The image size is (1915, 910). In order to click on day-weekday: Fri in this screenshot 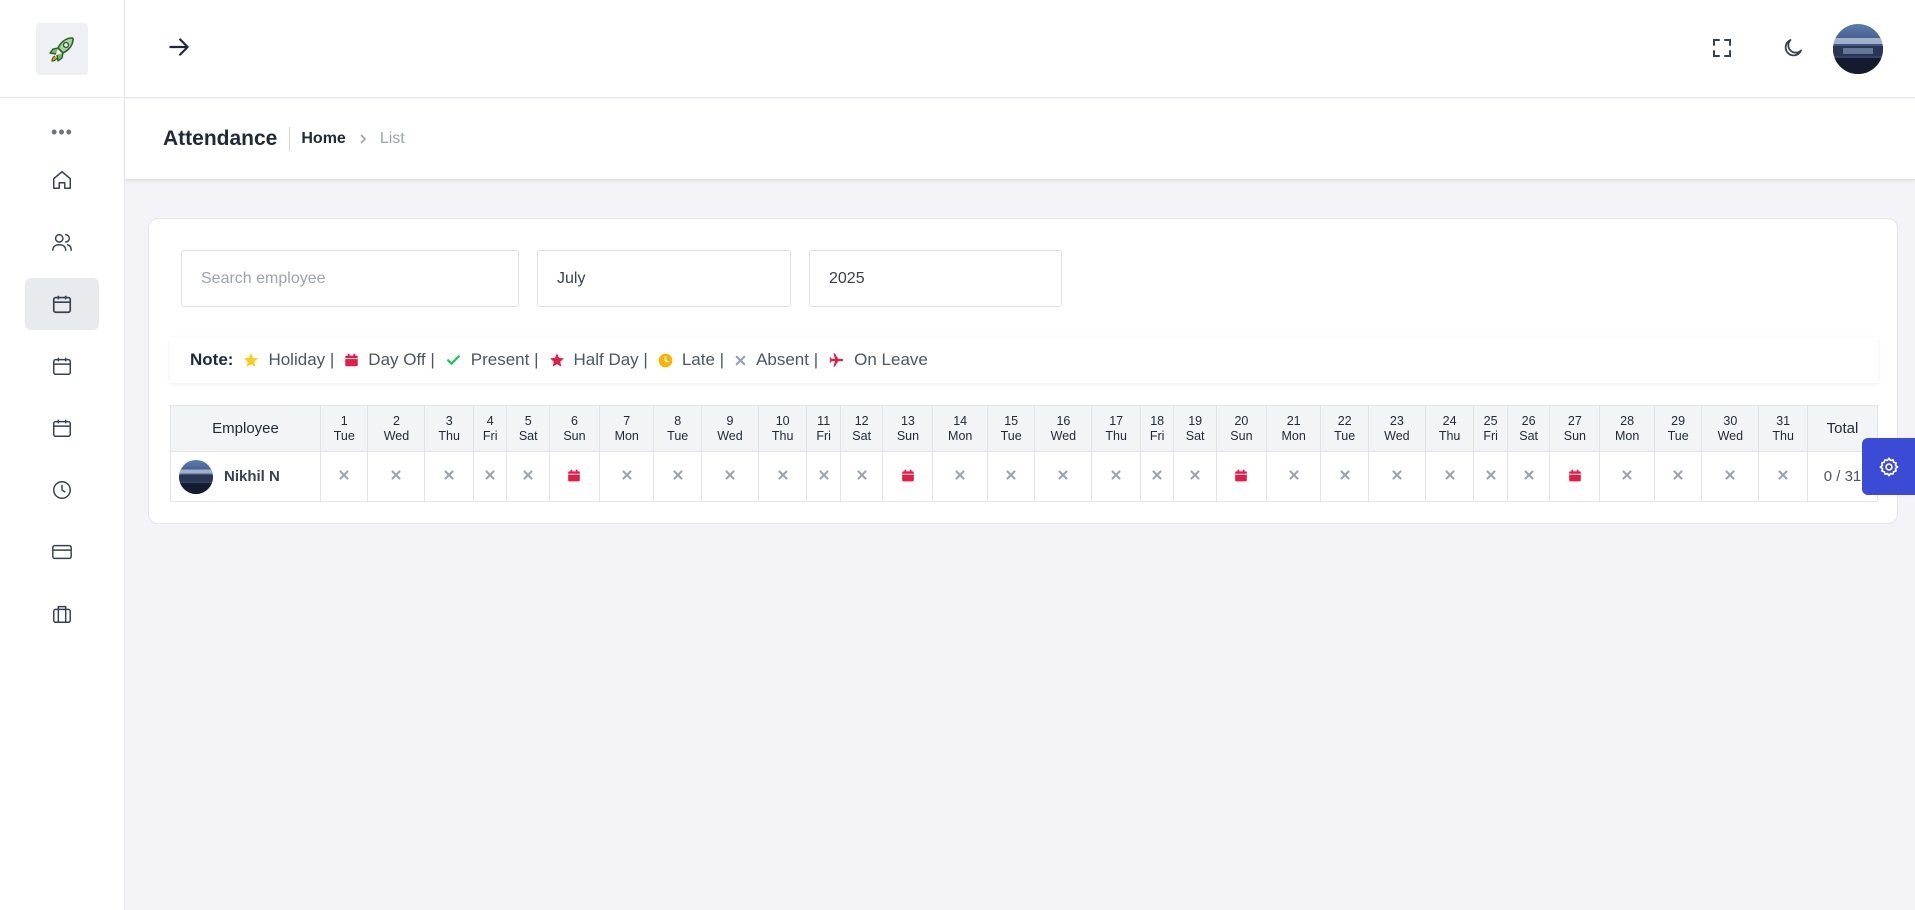, I will do `click(1157, 435)`.